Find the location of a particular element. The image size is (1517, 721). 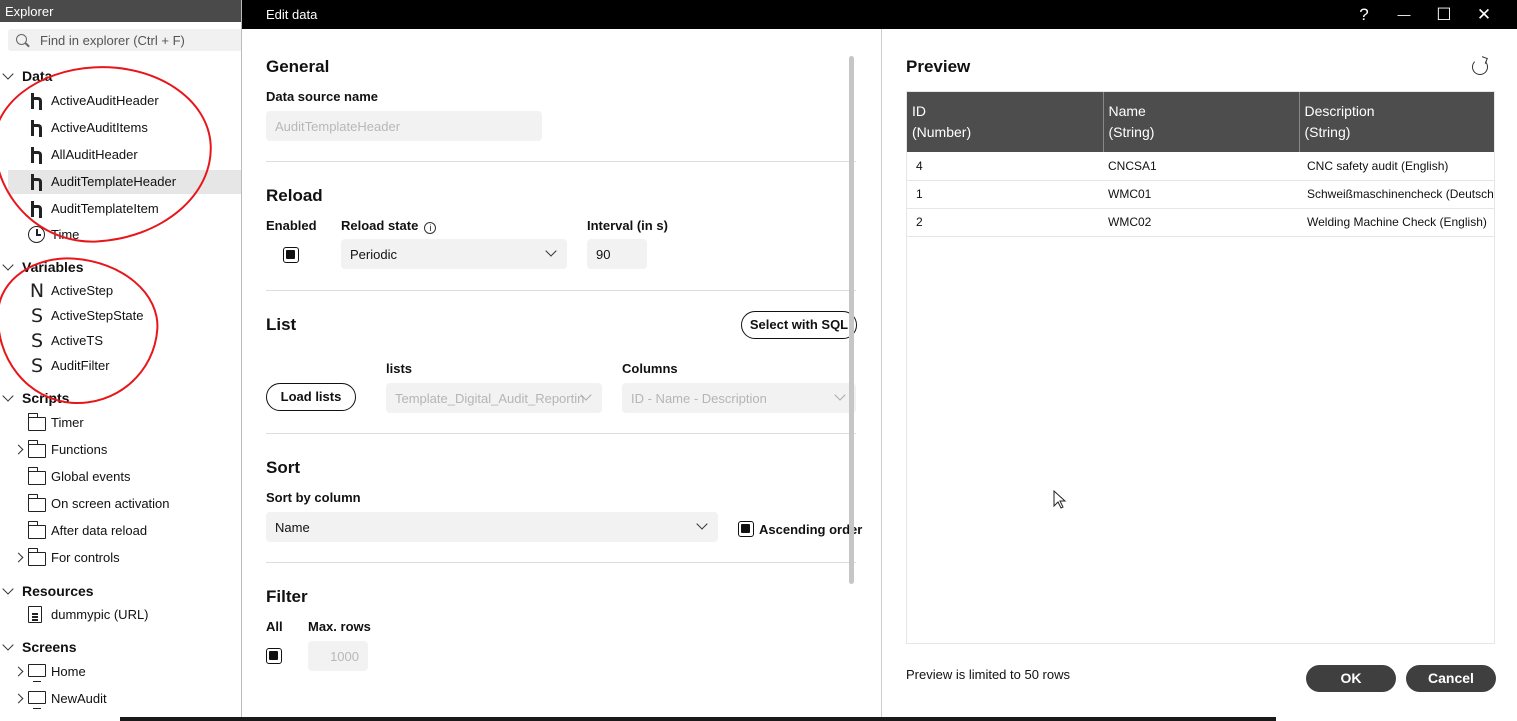

tree-item-data-selected: AuditTemplateHeader is located at coordinates (129, 182).